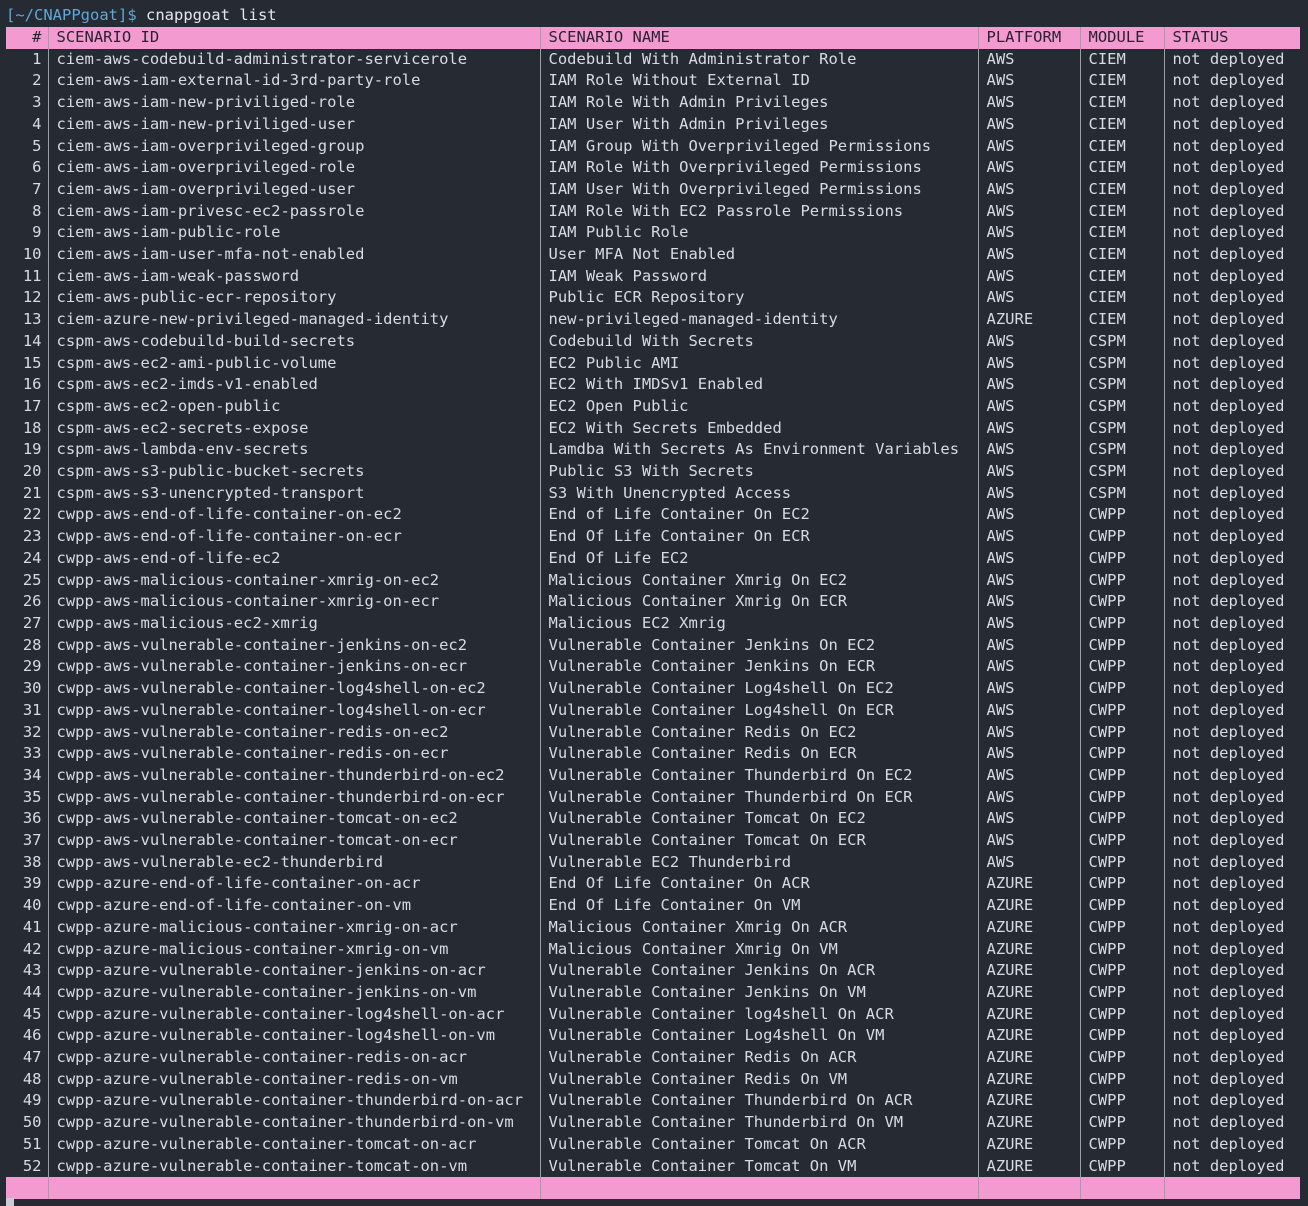 The height and width of the screenshot is (1206, 1308). Describe the element at coordinates (32, 666) in the screenshot. I see `row-index: 29` at that location.